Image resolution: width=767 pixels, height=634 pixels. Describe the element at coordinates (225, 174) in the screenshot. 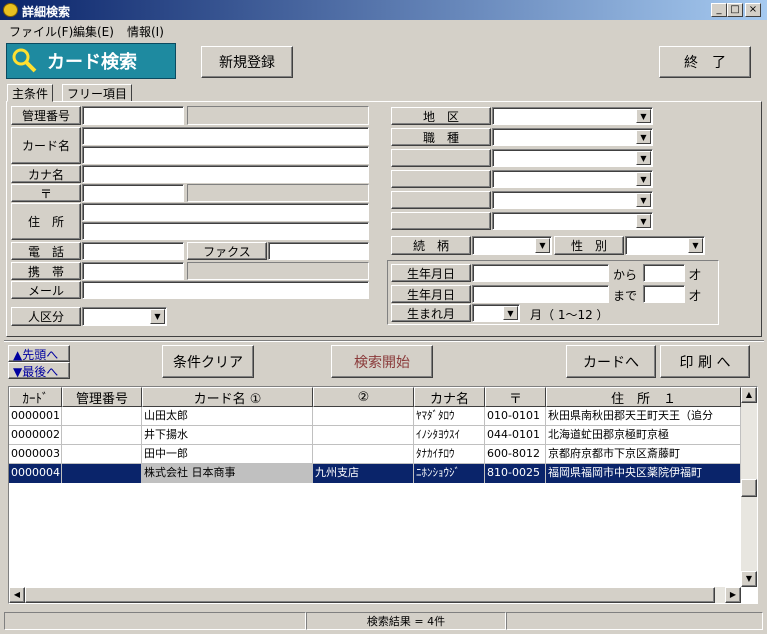

I see `kana-input` at that location.